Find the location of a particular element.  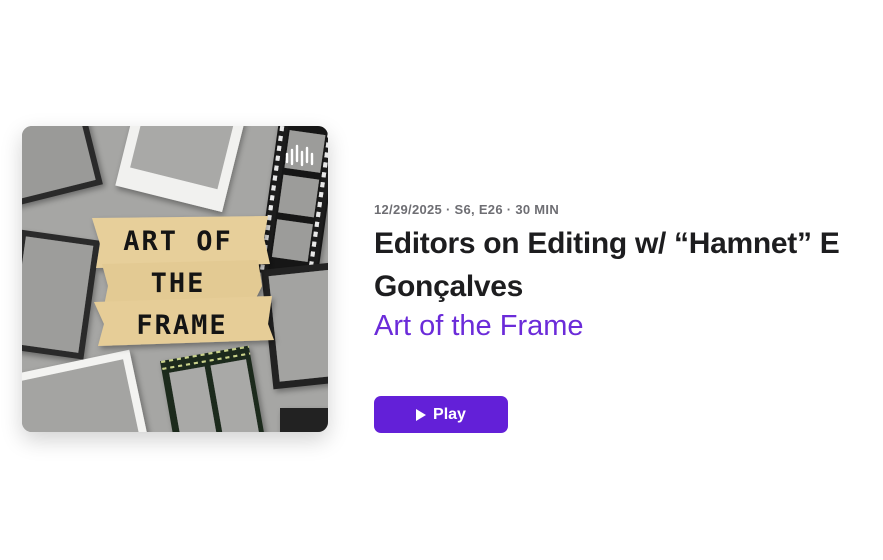

artwork-title-line-1: ART OF is located at coordinates (178, 241).